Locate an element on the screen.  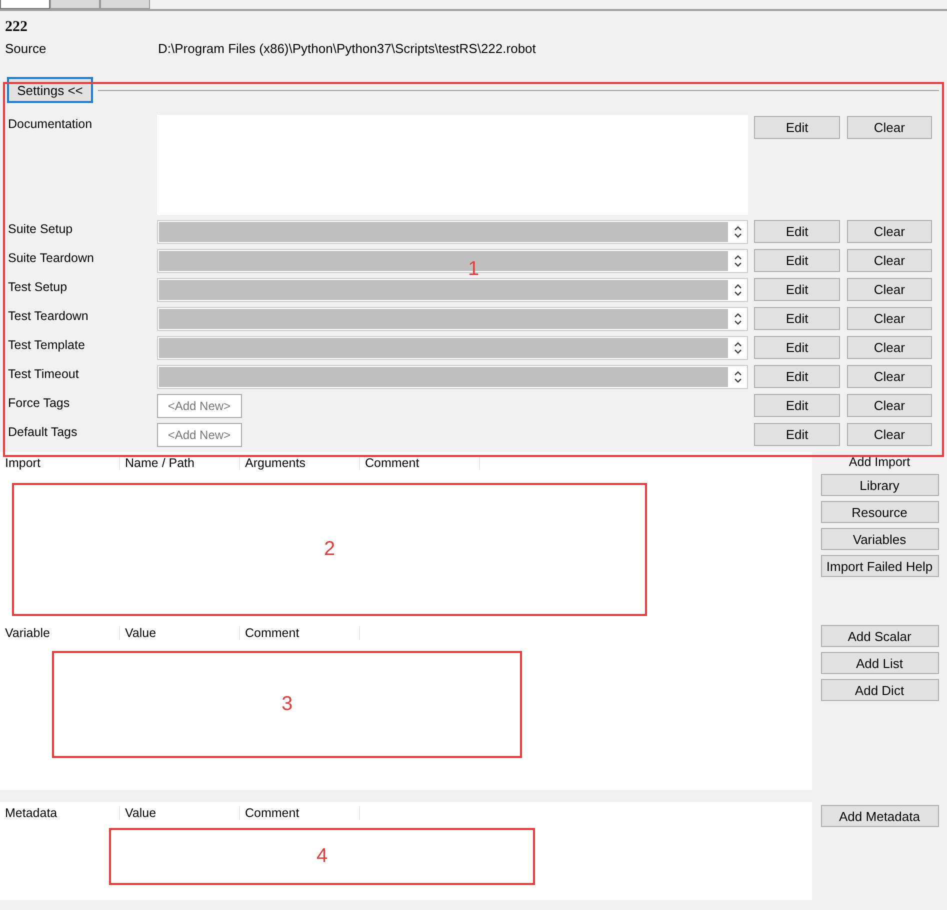
add-import-label: Add Import is located at coordinates (879, 462).